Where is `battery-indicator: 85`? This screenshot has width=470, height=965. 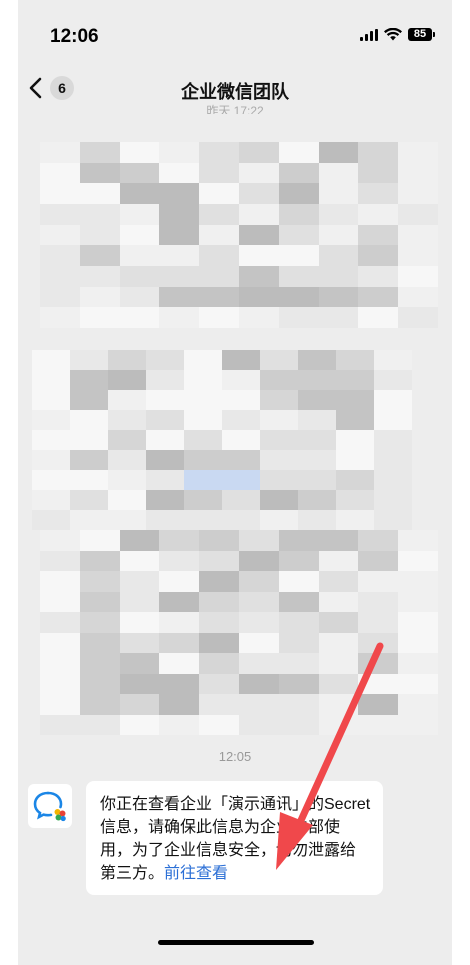 battery-indicator: 85 is located at coordinates (421, 34).